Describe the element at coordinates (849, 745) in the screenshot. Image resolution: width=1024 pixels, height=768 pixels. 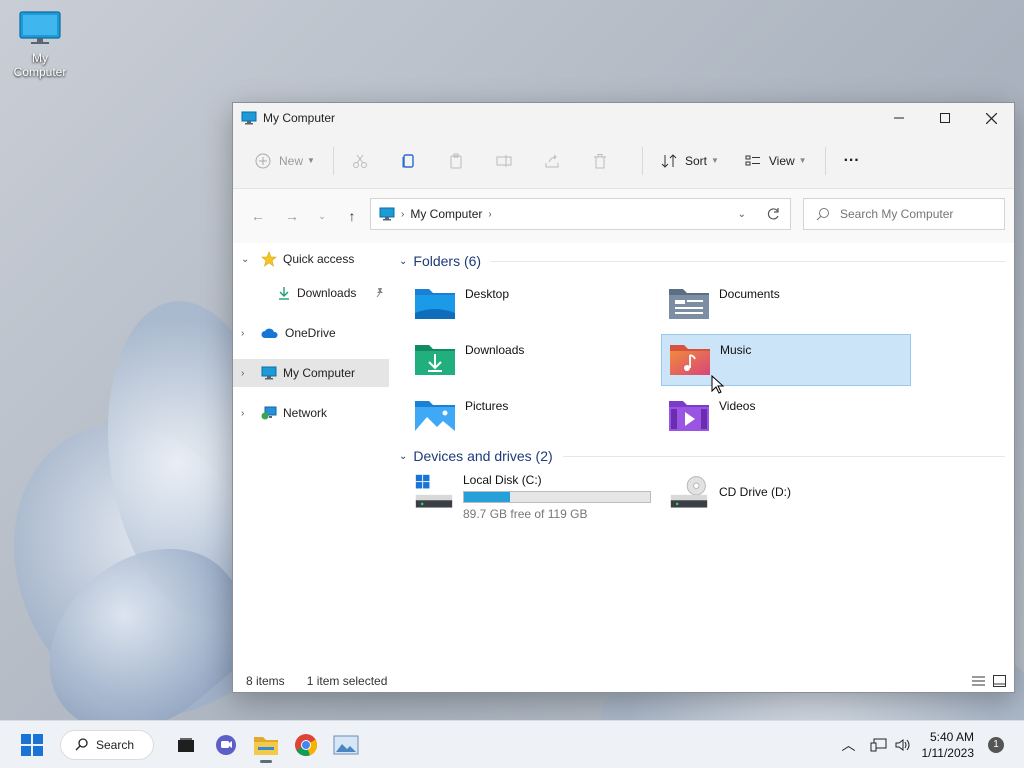
I see `show-hidden-icons-chevron-icon: ︿` at that location.